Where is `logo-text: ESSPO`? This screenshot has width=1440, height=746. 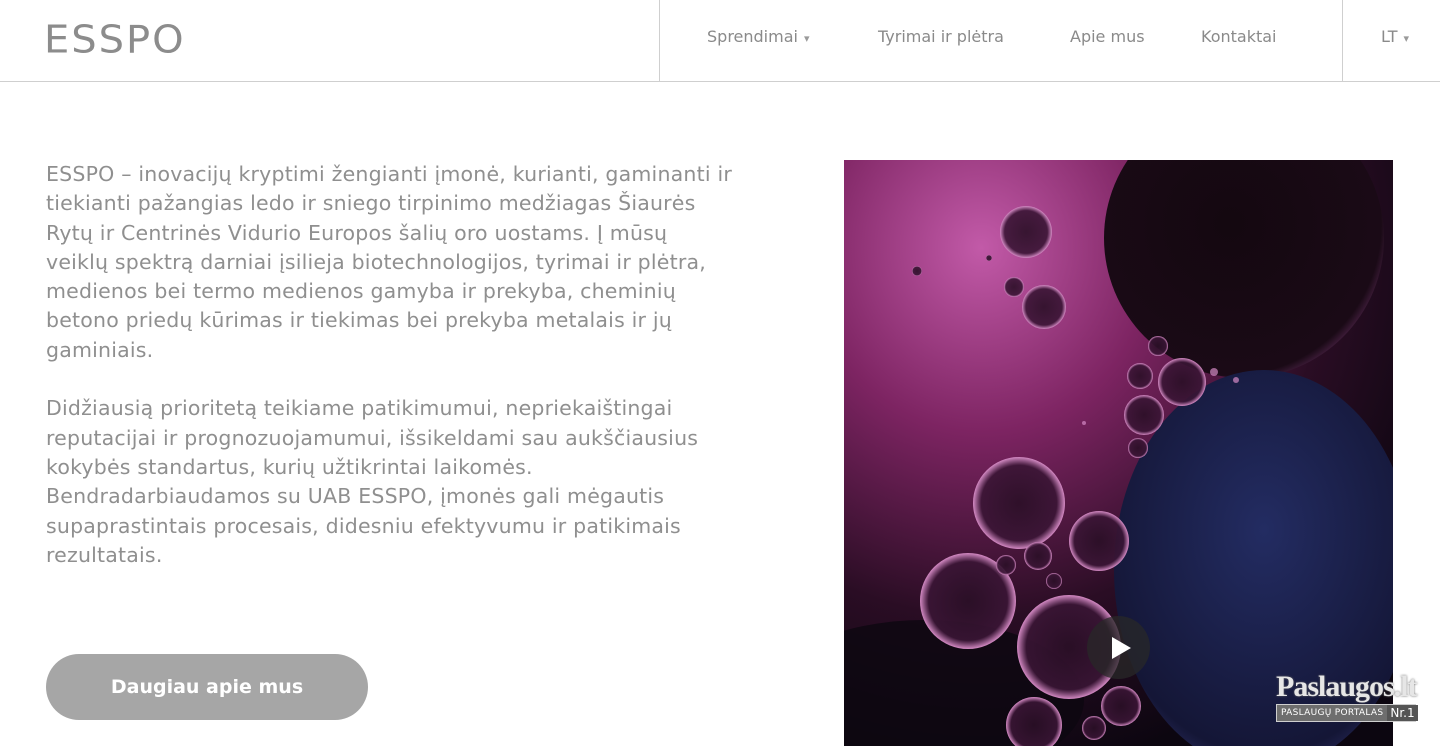 logo-text: ESSPO is located at coordinates (115, 40).